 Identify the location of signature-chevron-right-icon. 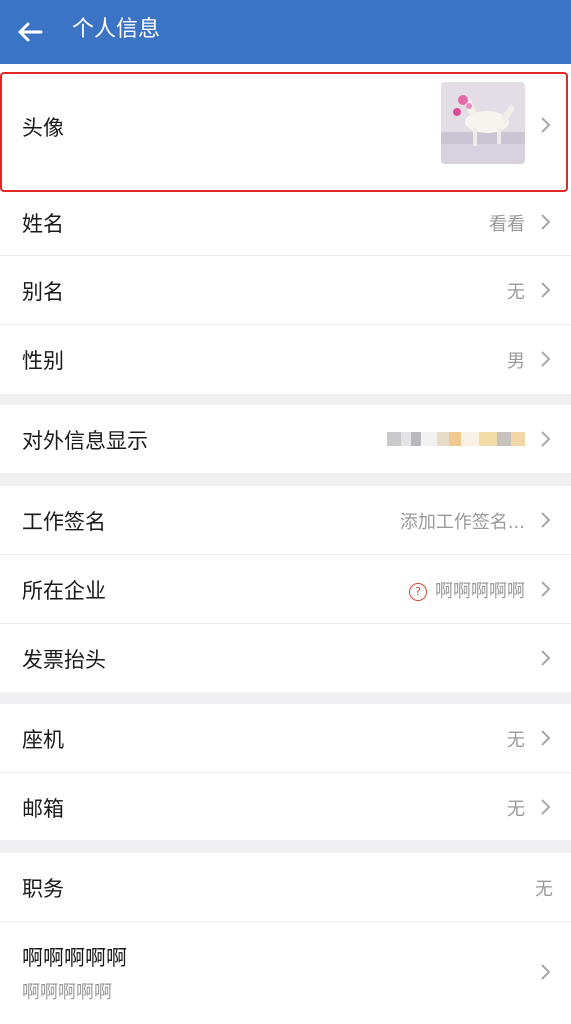
(546, 520).